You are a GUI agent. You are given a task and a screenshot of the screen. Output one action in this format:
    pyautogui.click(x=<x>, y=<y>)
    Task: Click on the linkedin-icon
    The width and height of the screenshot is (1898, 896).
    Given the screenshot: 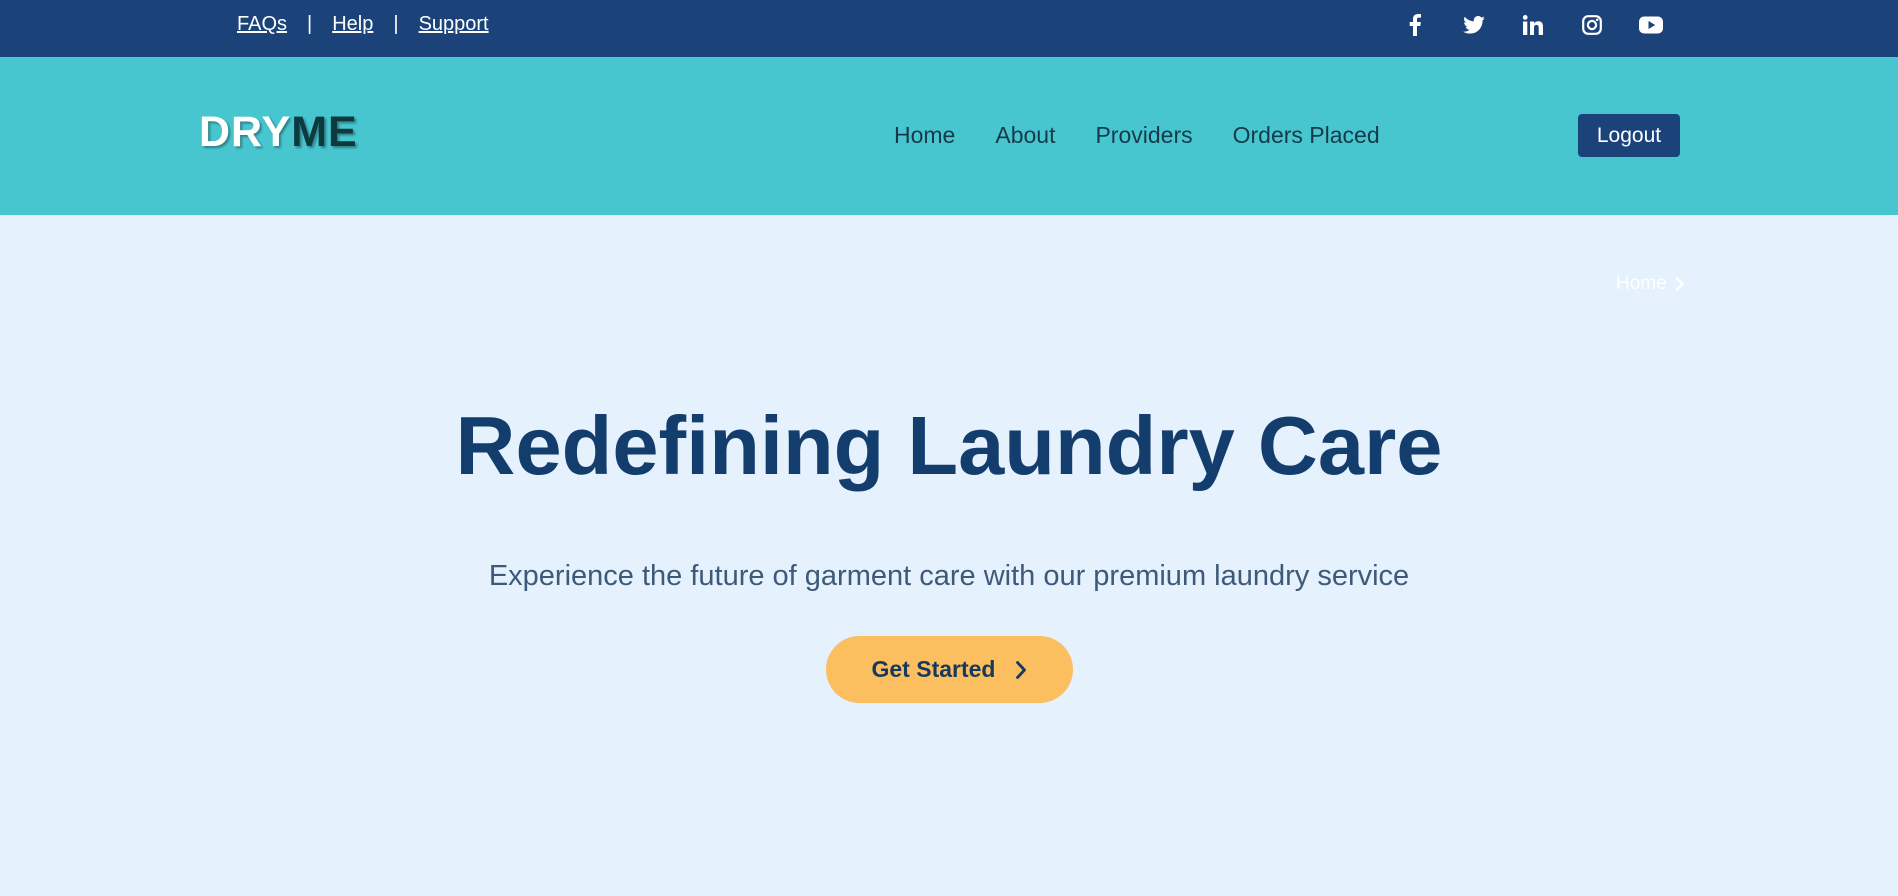 What is the action you would take?
    pyautogui.click(x=1533, y=25)
    